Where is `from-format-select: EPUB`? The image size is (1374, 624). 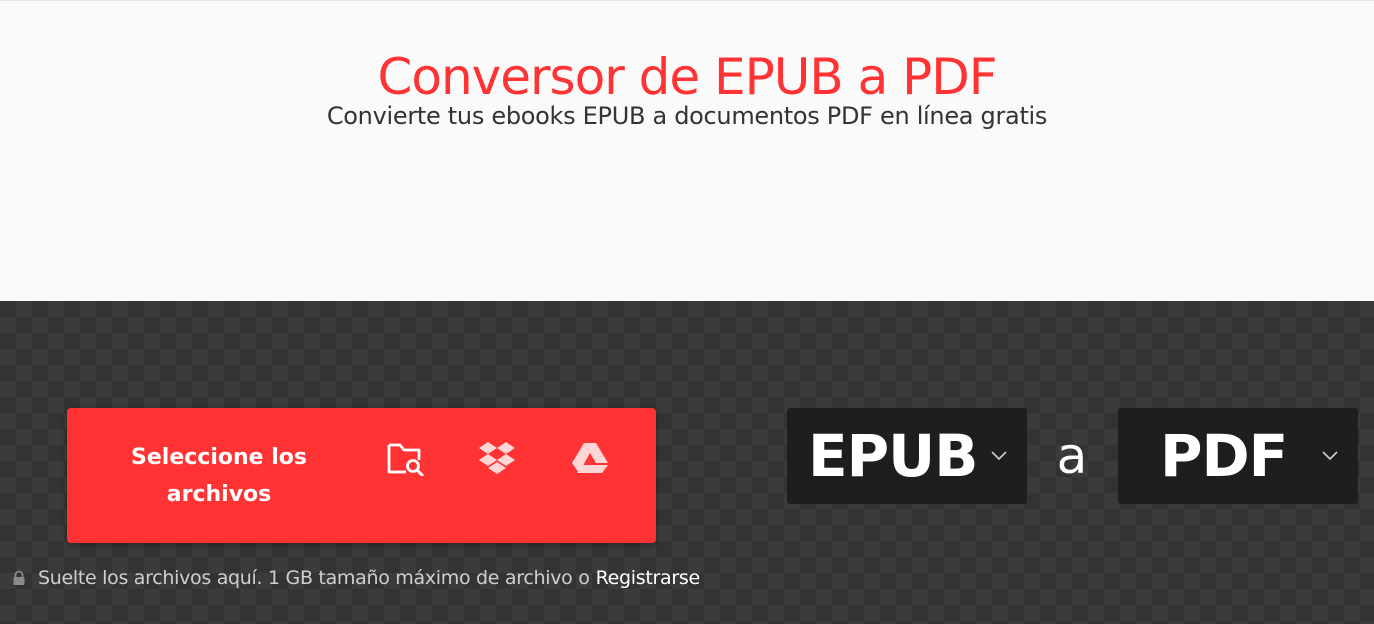
from-format-select: EPUB is located at coordinates (907, 456).